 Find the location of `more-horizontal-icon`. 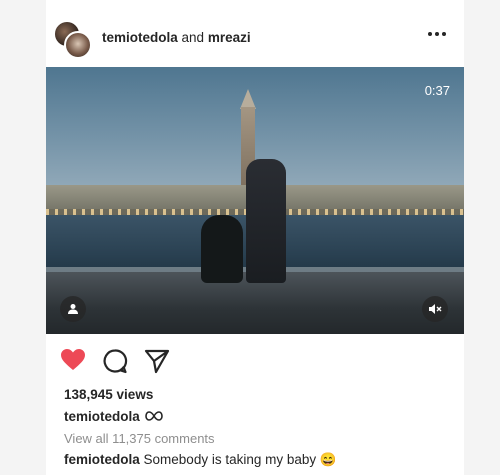

more-horizontal-icon is located at coordinates (437, 35).